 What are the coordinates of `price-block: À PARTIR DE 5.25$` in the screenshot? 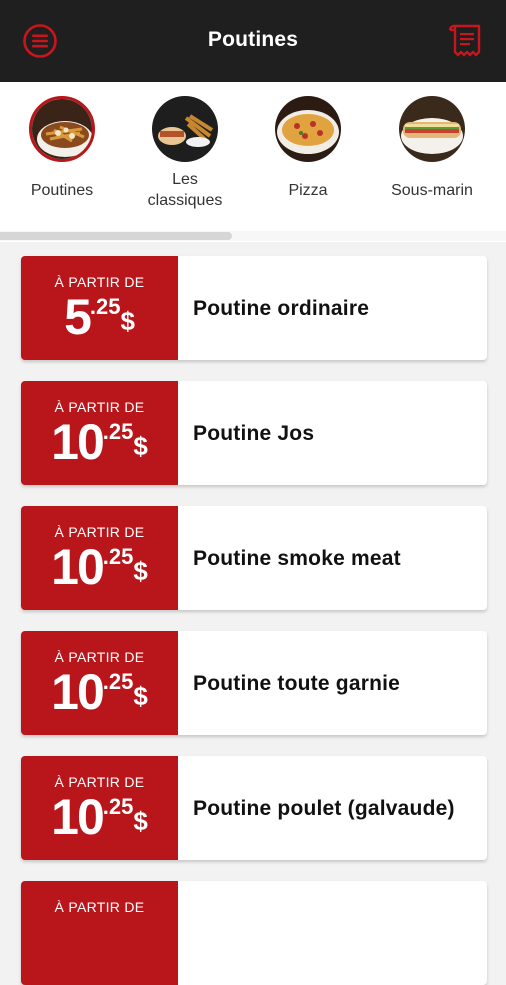 It's located at (99, 308).